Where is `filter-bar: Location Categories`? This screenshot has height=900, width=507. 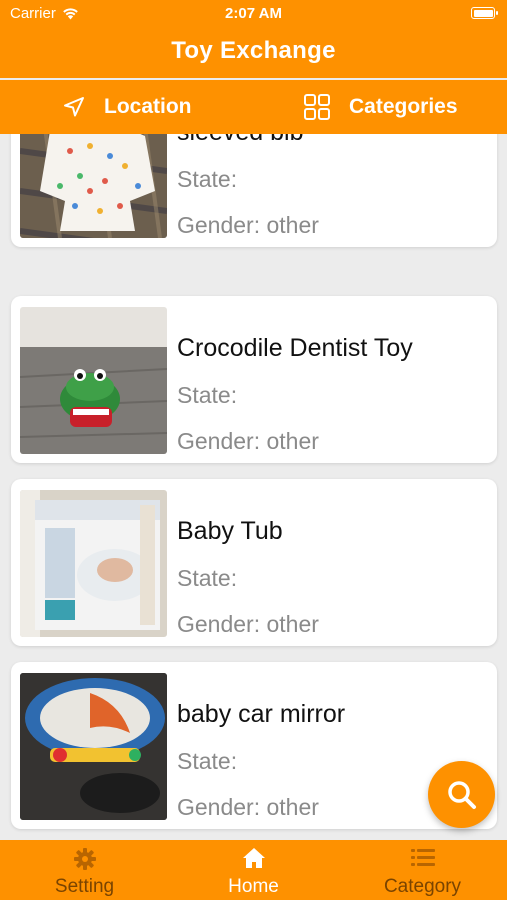
filter-bar: Location Categories is located at coordinates (253, 107).